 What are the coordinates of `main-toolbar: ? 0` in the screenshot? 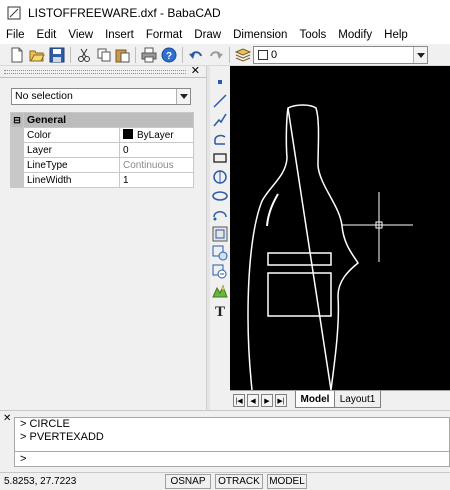 It's located at (225, 55).